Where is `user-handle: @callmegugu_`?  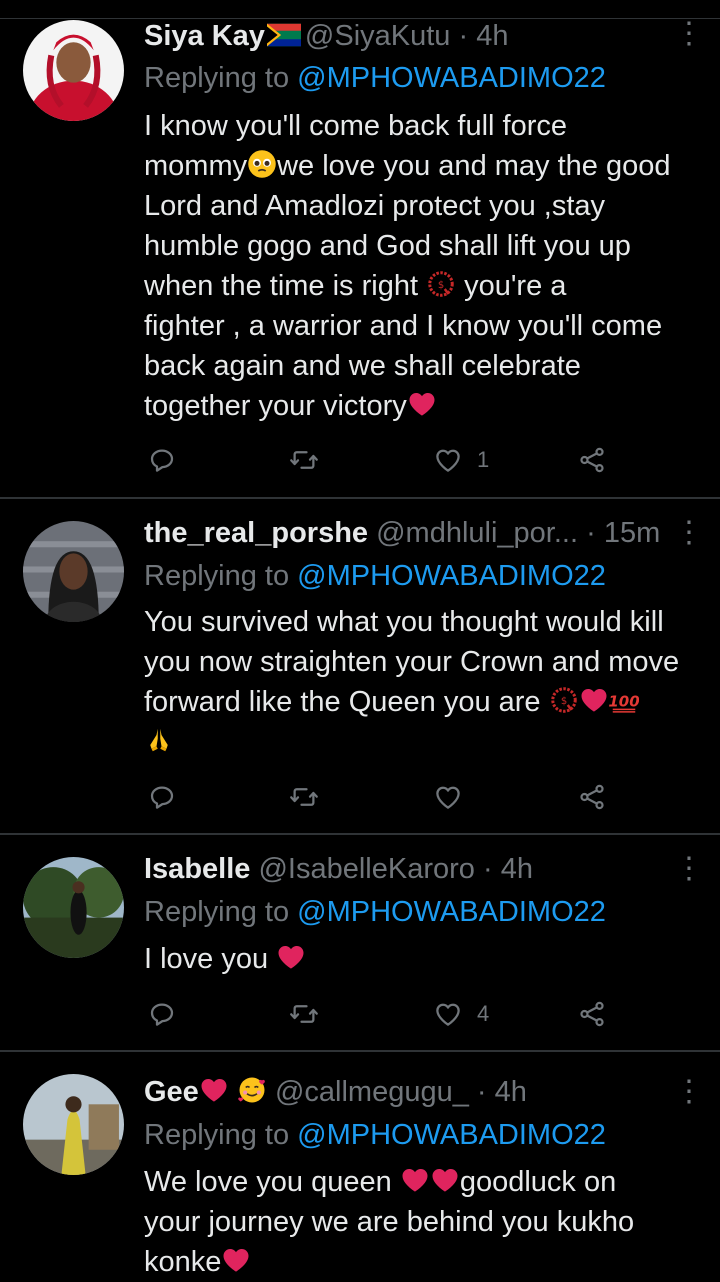 user-handle: @callmegugu_ is located at coordinates (372, 1092).